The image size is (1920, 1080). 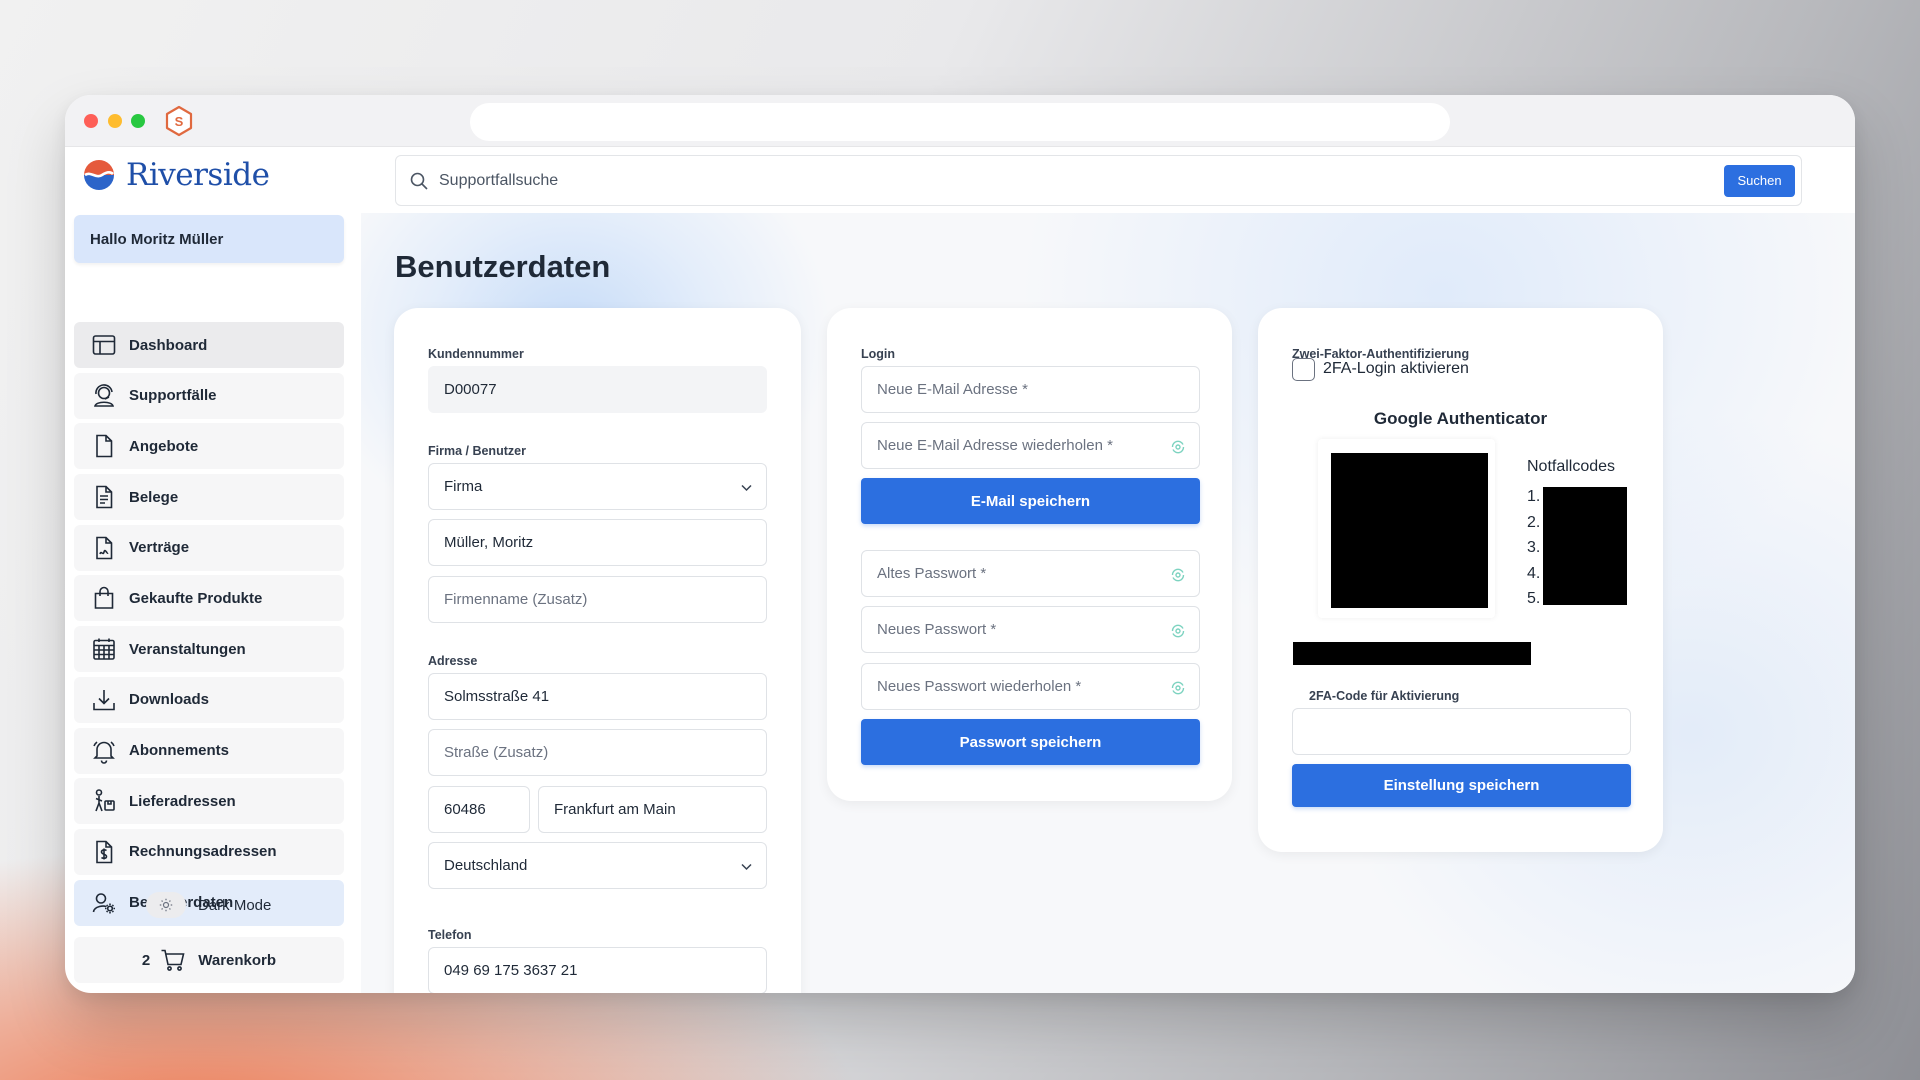 I want to click on sidebar-item-abonnements: Abonnements, so click(x=209, y=750).